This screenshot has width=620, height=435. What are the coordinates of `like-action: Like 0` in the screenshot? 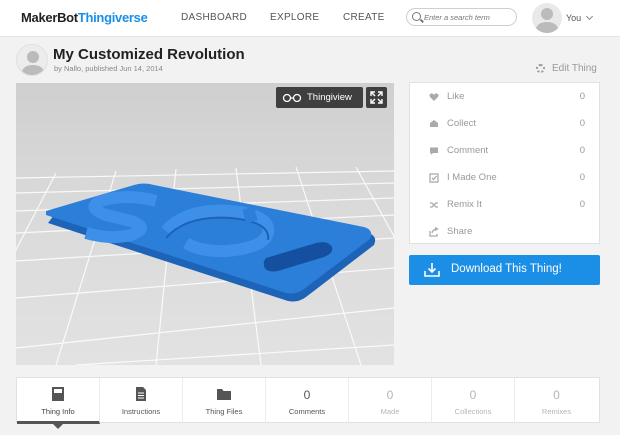 It's located at (505, 96).